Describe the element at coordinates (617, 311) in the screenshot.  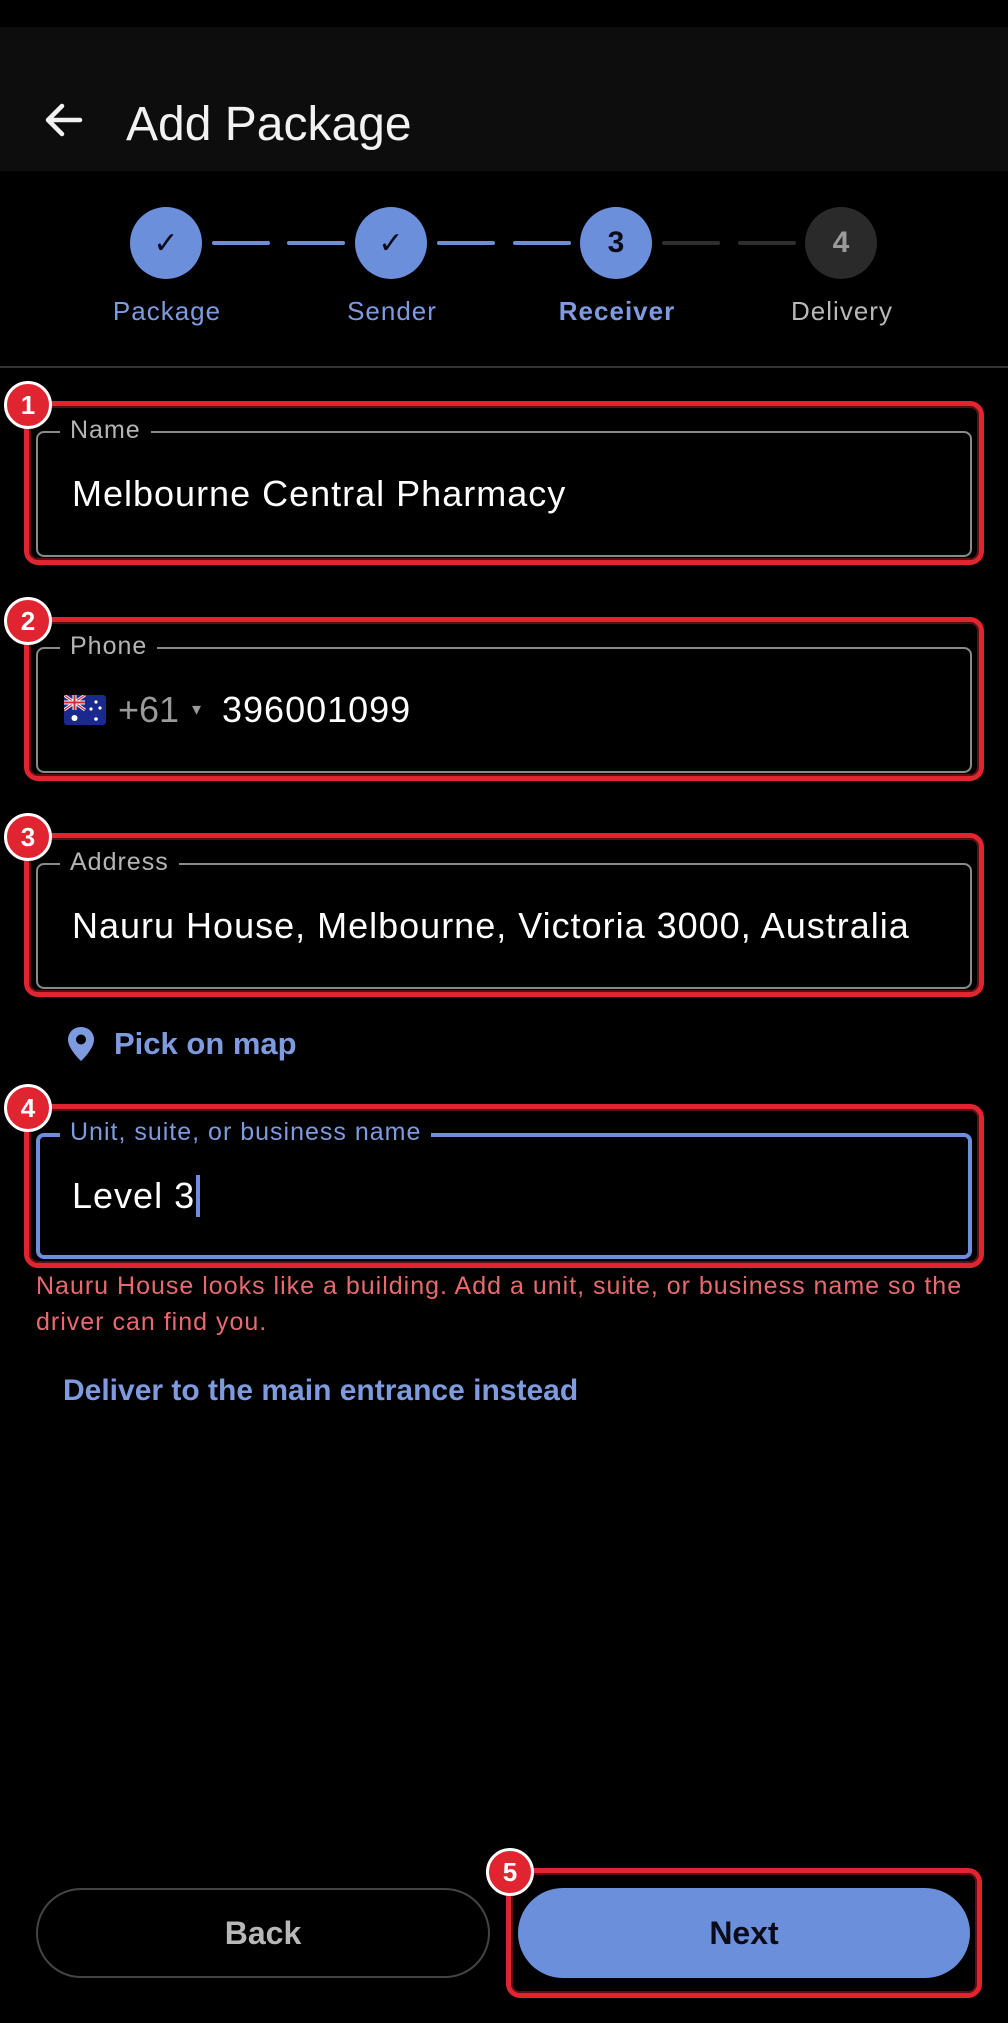
I see `step-label-receiver: Receiver` at that location.